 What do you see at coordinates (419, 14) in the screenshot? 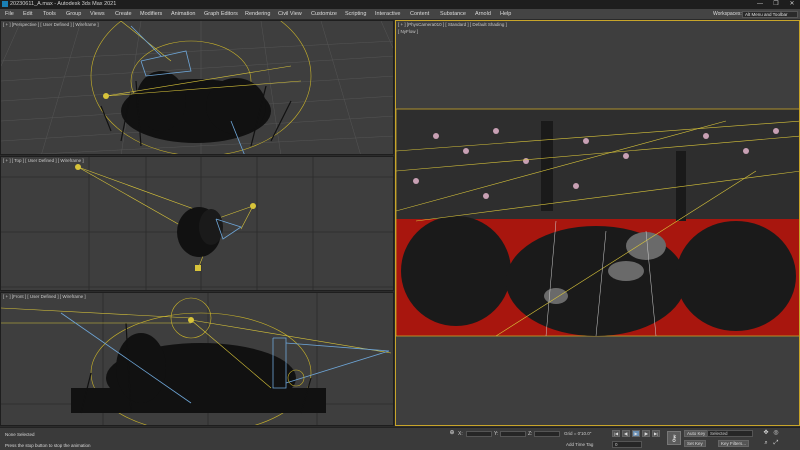
I see `menu-content: Content` at bounding box center [419, 14].